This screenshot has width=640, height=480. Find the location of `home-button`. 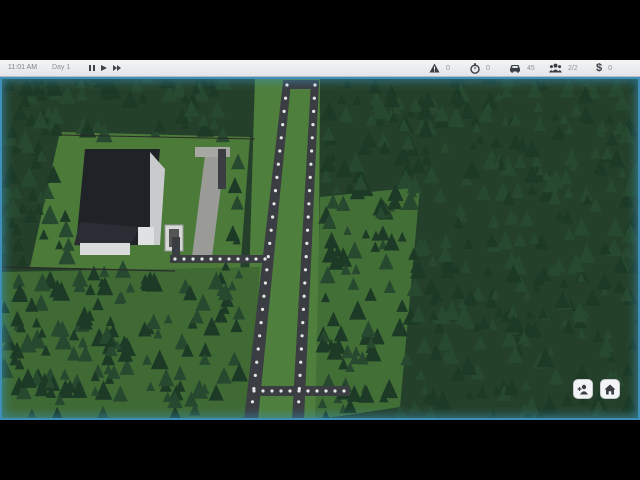

home-button is located at coordinates (610, 389).